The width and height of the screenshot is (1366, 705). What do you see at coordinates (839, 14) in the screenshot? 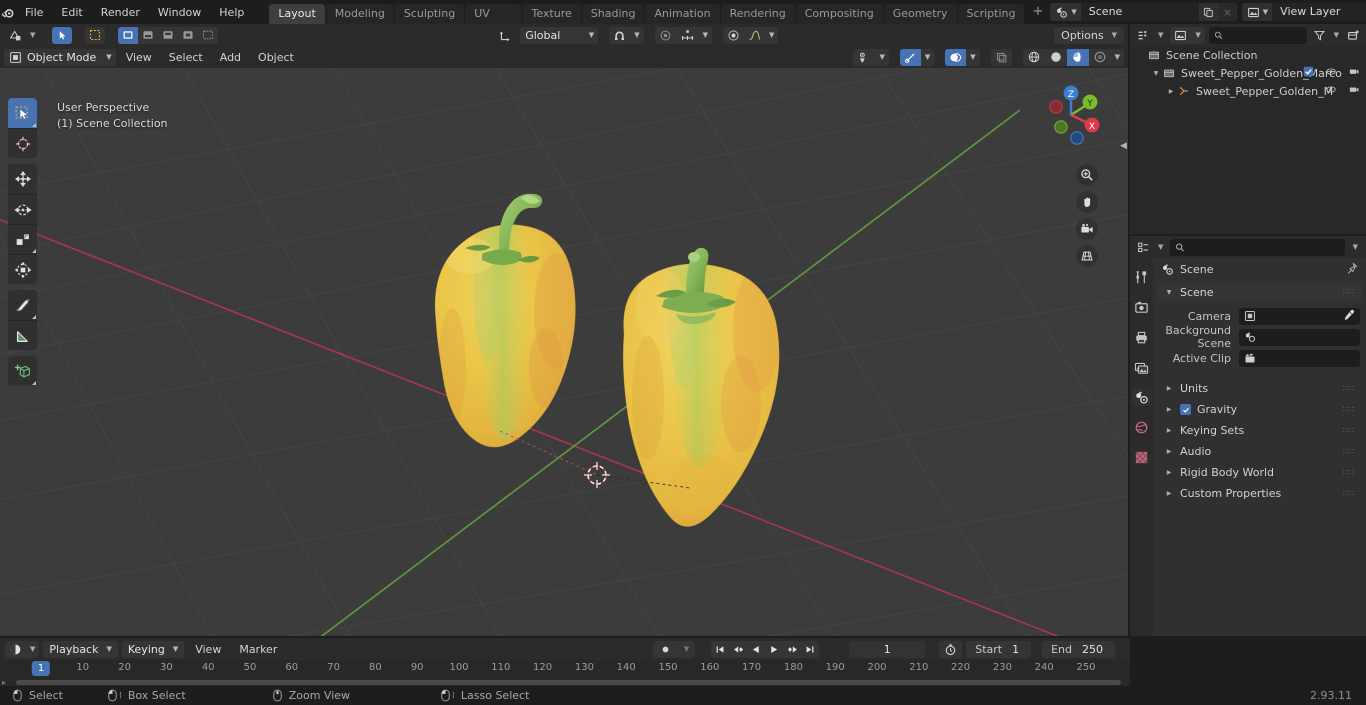
I see `workspace-tab-compositing: Compositing` at bounding box center [839, 14].